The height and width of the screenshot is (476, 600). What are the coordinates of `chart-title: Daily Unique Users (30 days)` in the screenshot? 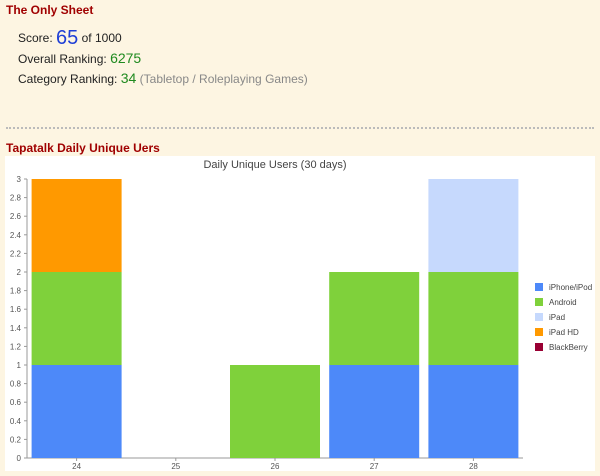 It's located at (274, 165).